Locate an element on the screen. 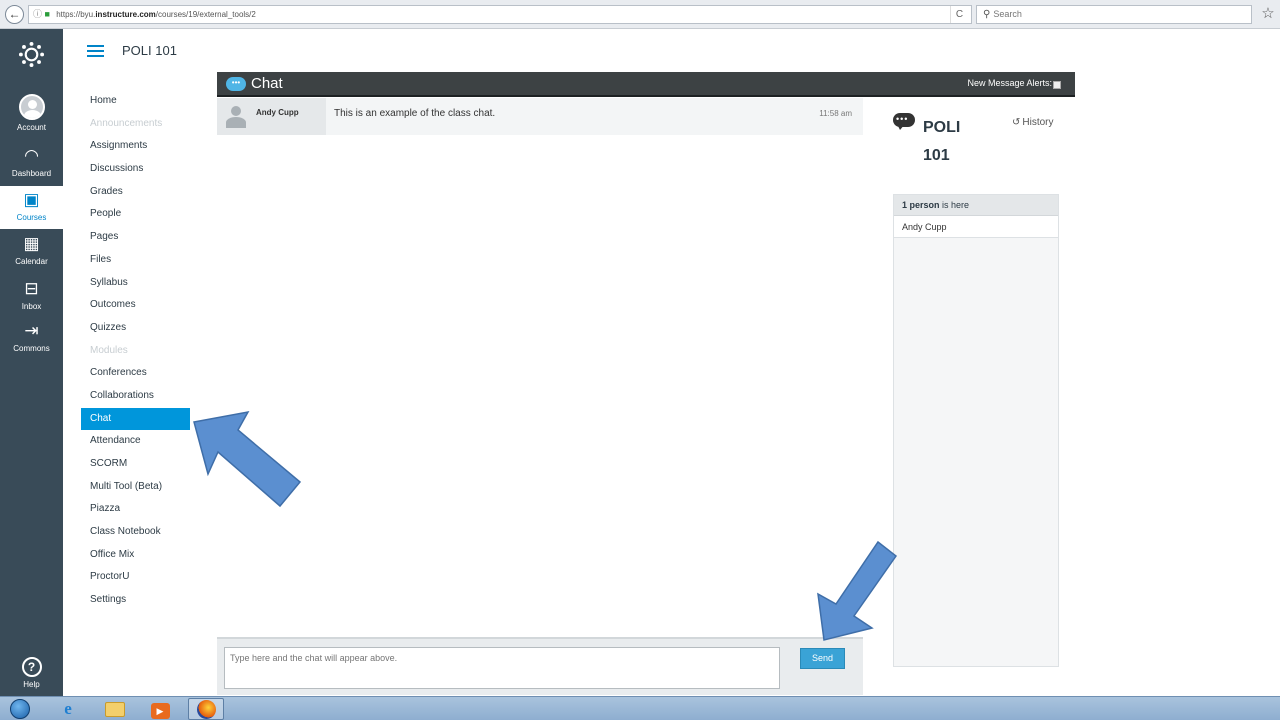  gnav-calendar: ▦ Calendar is located at coordinates (31, 250).